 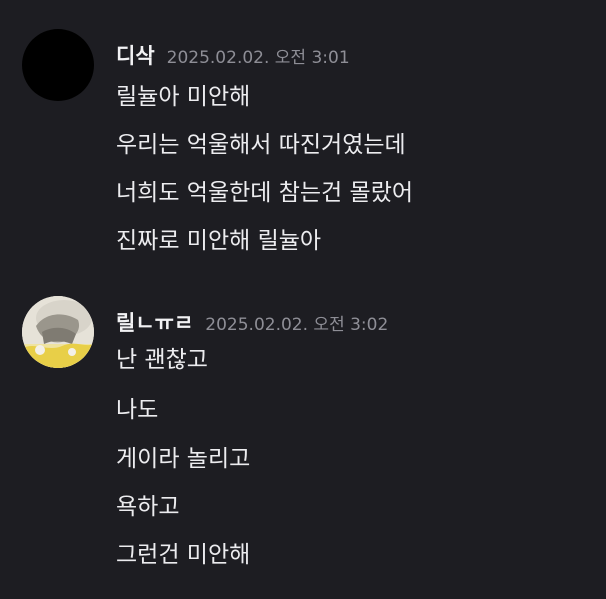 I want to click on timestamp: 2025.02.02. 오전 3:02, so click(x=297, y=325).